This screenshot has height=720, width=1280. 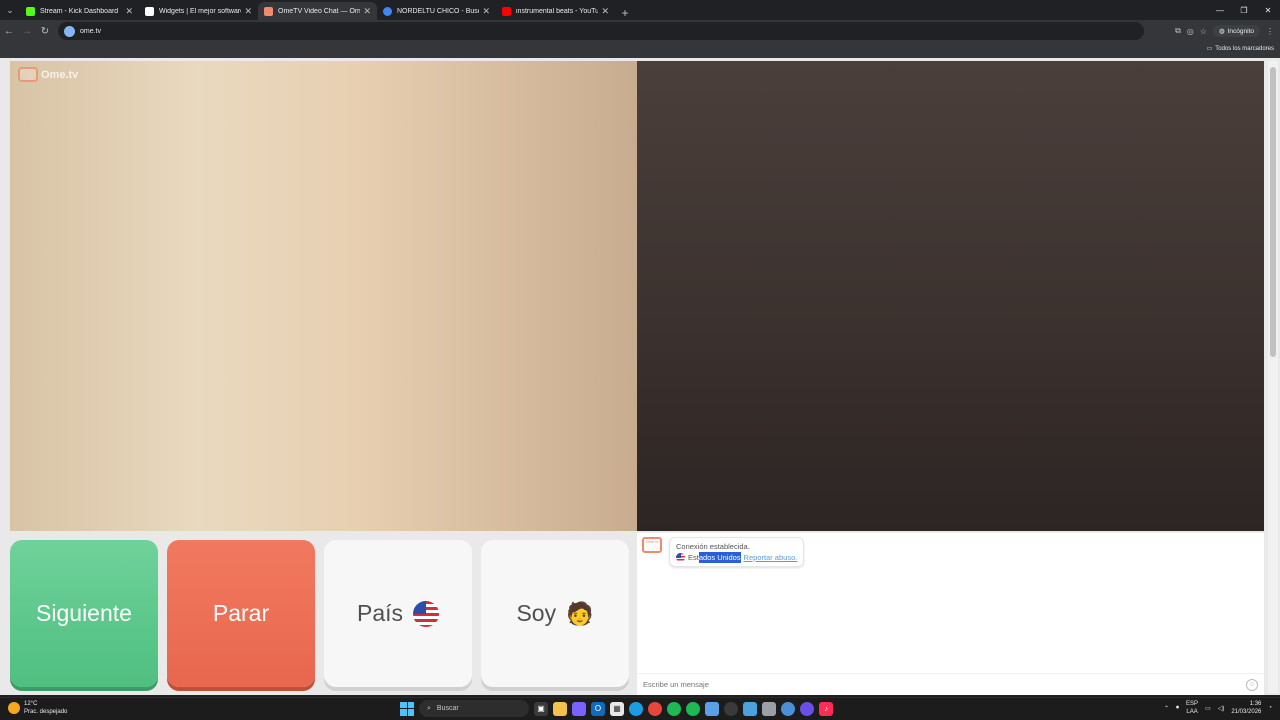 What do you see at coordinates (579, 708) in the screenshot?
I see `copilot-icon` at bounding box center [579, 708].